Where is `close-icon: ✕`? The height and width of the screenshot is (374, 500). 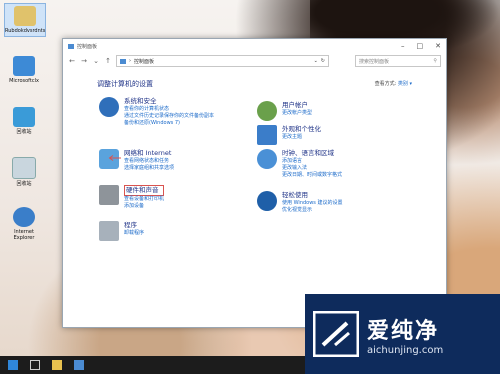 close-icon: ✕ is located at coordinates (438, 46).